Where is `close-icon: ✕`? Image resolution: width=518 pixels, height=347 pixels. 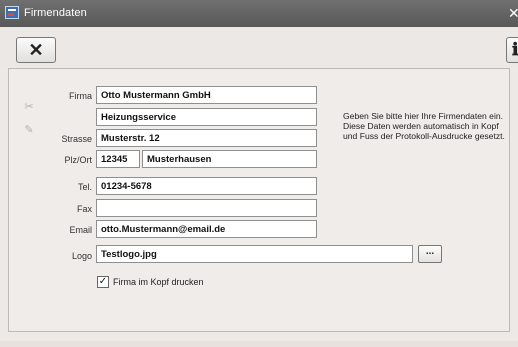
close-icon: ✕ is located at coordinates (36, 49).